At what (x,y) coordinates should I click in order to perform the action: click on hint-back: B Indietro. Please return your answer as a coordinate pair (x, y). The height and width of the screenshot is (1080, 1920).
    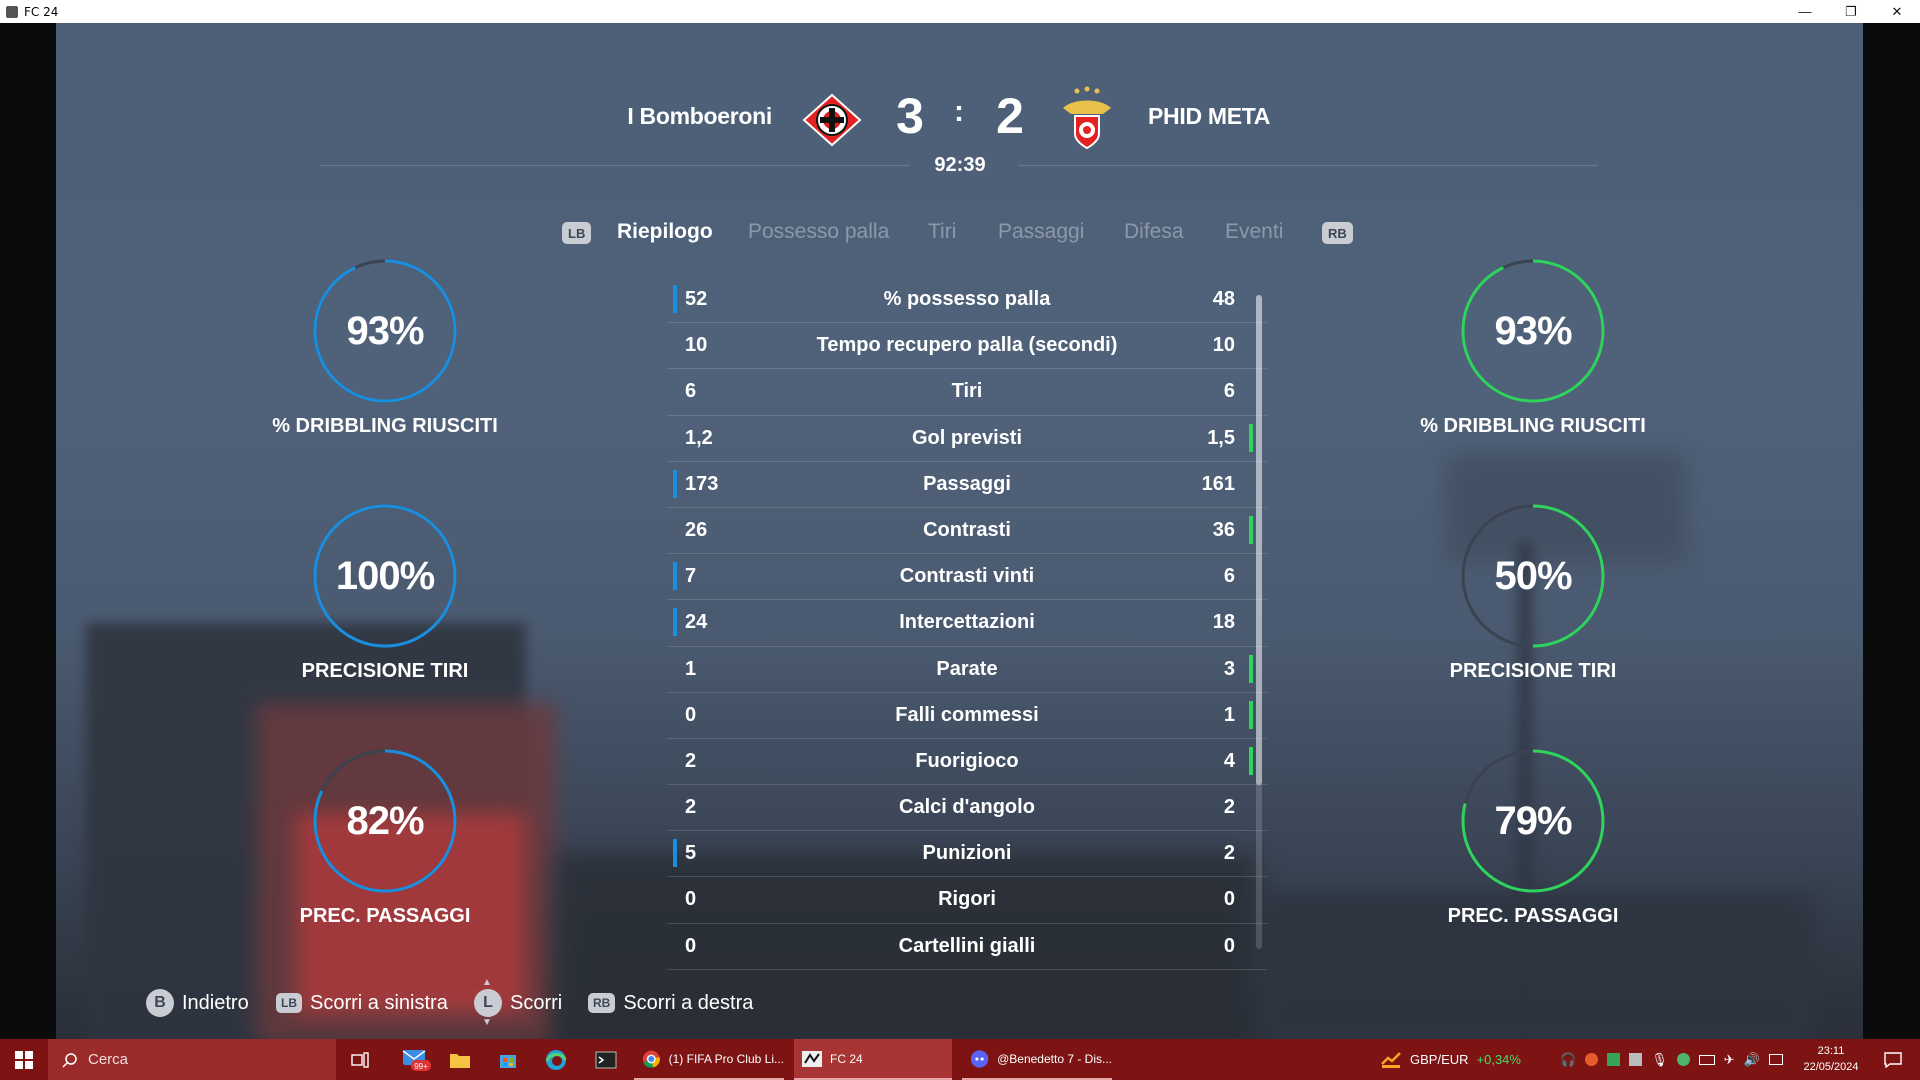
    Looking at the image, I should click on (197, 1003).